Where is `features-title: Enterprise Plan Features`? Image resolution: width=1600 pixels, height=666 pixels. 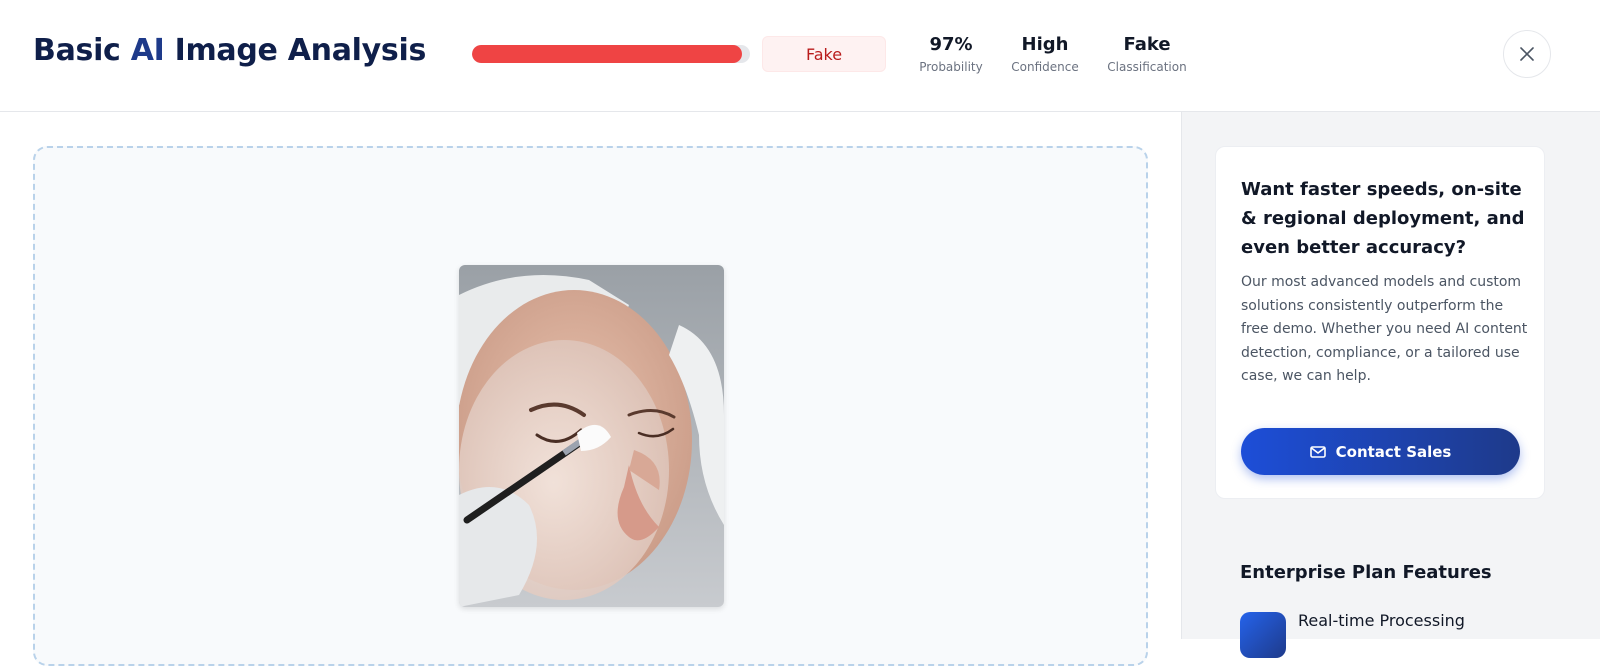 features-title: Enterprise Plan Features is located at coordinates (1366, 572).